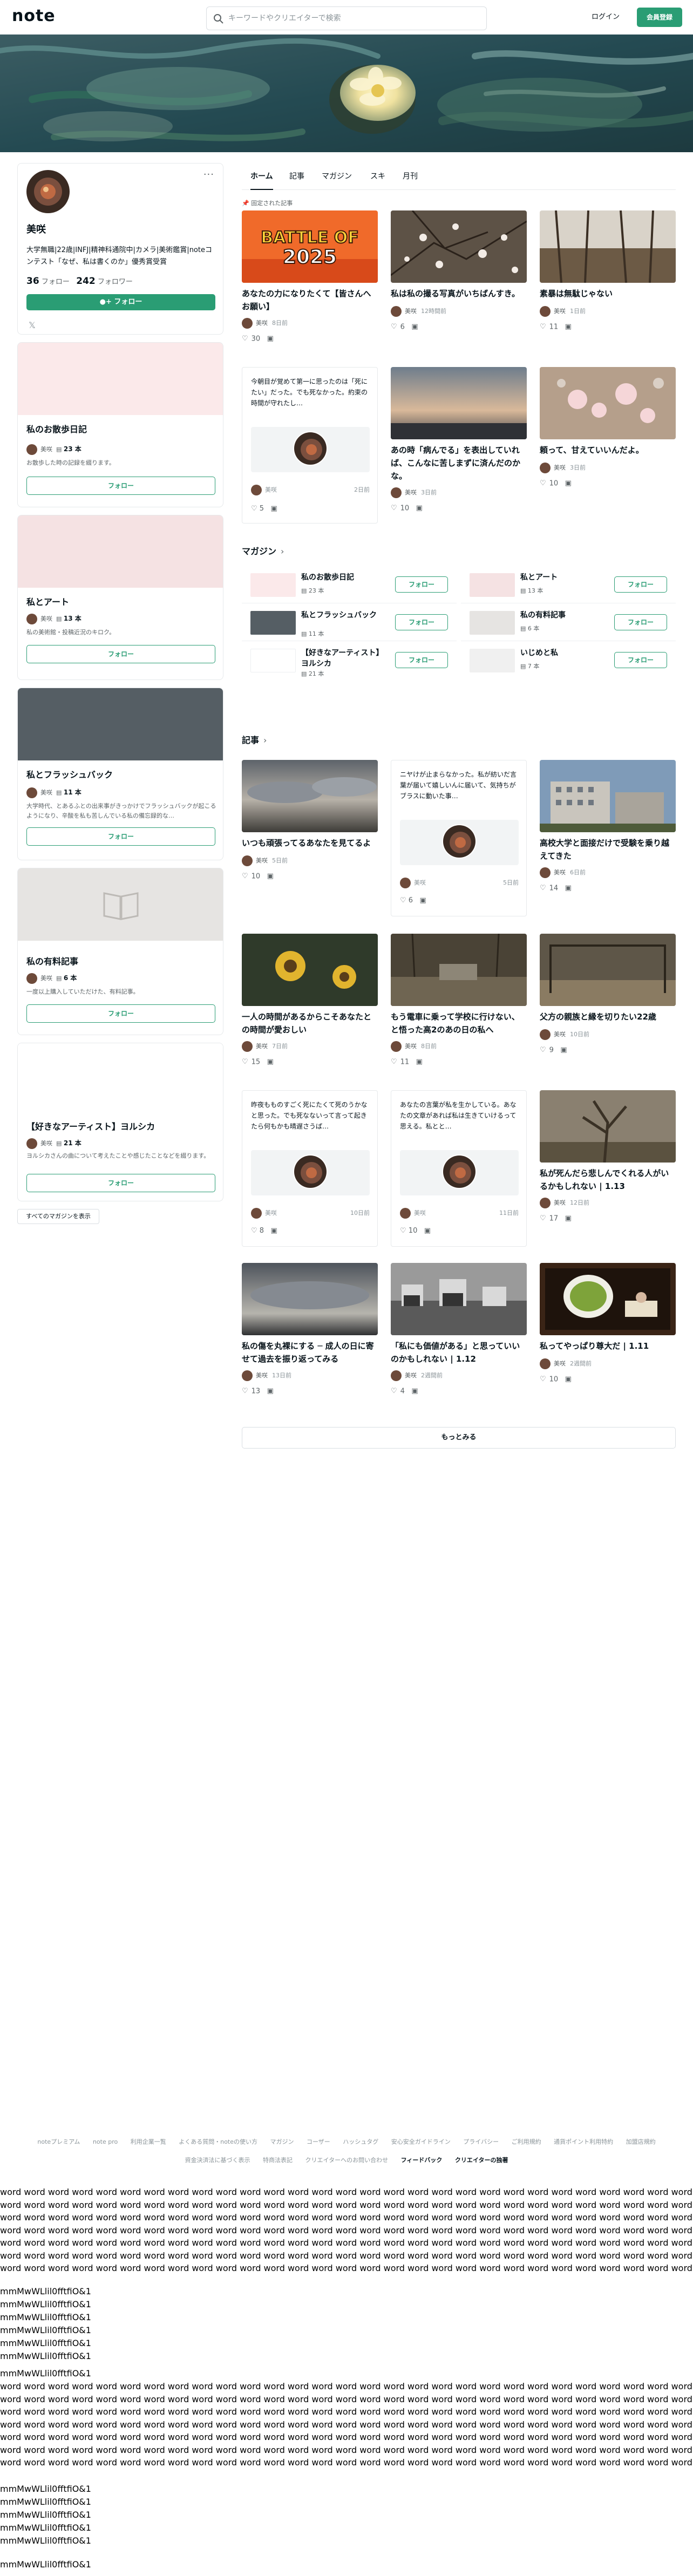 This screenshot has width=693, height=2576. Describe the element at coordinates (56, 282) in the screenshot. I see `following-label: フォロー` at that location.